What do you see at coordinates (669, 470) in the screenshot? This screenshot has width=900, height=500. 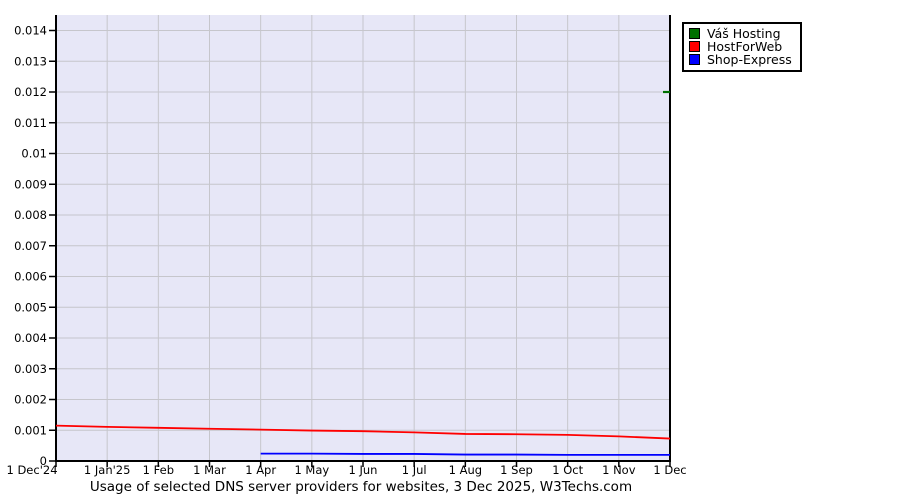 I see `x-tick-label: 1 Dec` at bounding box center [669, 470].